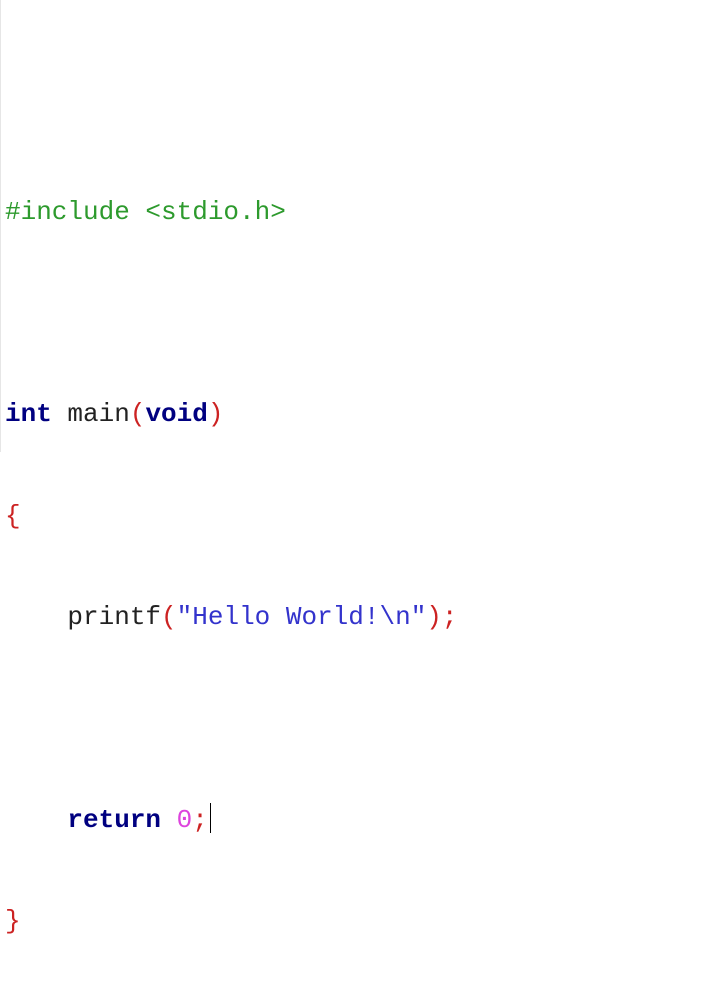 This screenshot has width=710, height=1007. I want to click on code-line-include: #include <stdio.h>, so click(231, 213).